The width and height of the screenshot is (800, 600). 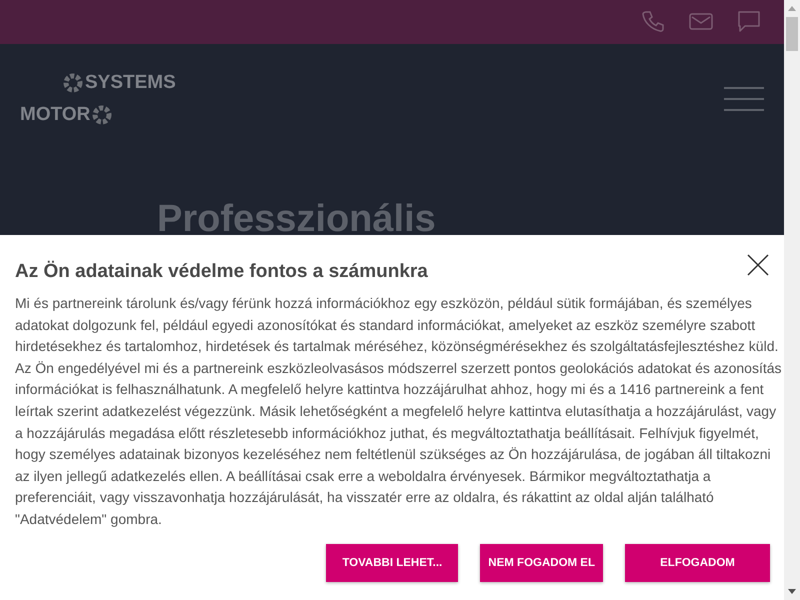 I want to click on menu-icon, so click(x=744, y=99).